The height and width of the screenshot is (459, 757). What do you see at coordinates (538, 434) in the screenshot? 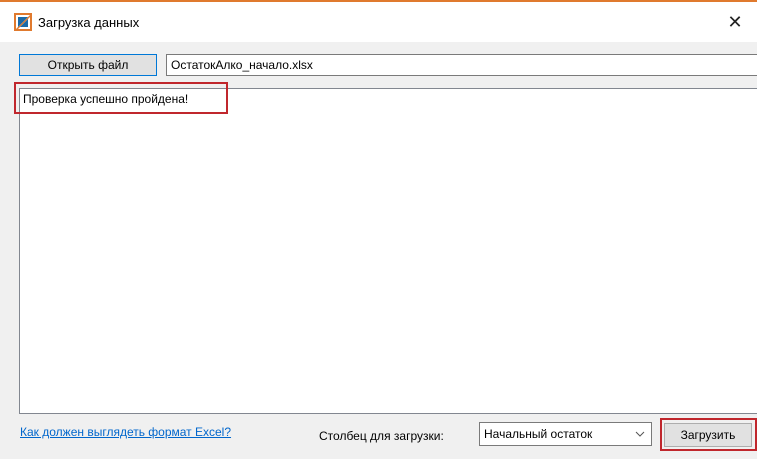
I see `column-select-value: Начальный остаток` at bounding box center [538, 434].